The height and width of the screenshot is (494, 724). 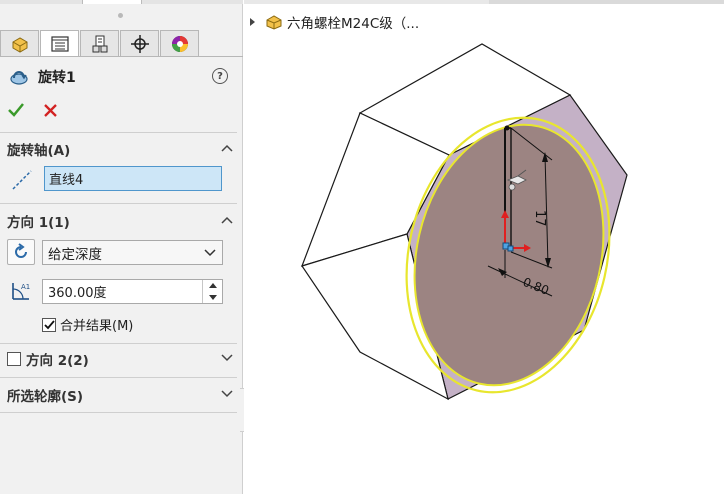 What do you see at coordinates (14, 359) in the screenshot?
I see `direction2-checkbox` at bounding box center [14, 359].